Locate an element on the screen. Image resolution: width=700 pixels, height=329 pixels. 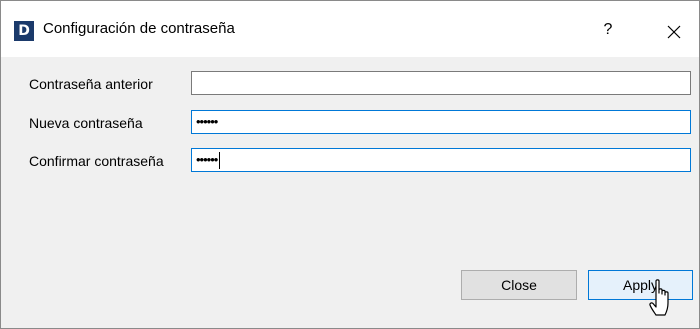
app-logo-icon: D is located at coordinates (24, 31).